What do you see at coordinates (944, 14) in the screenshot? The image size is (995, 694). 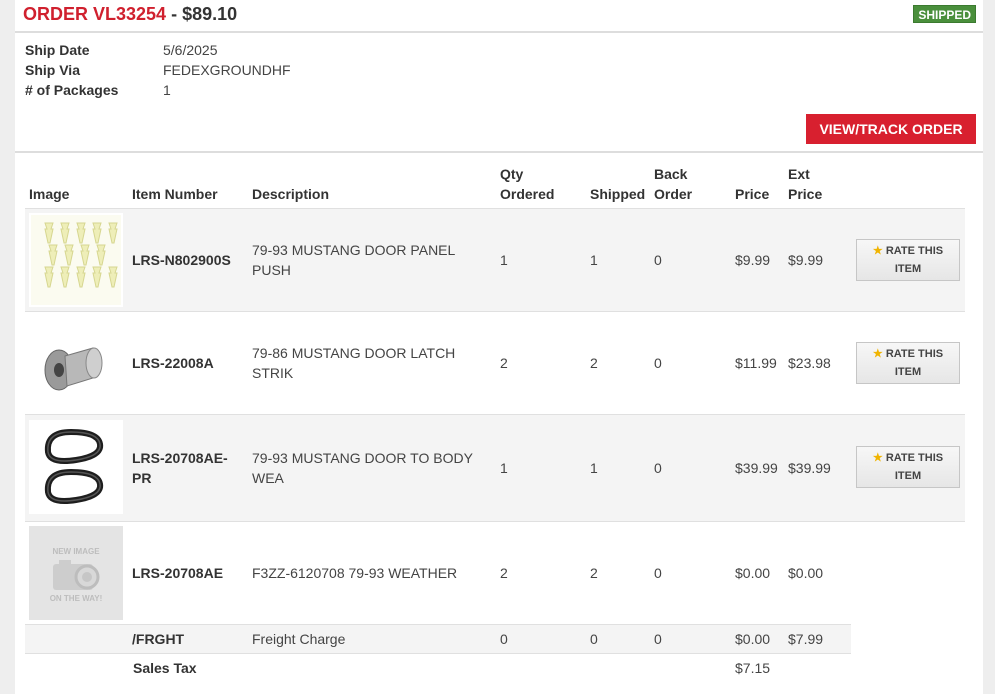 I see `status-badge: SHIPPED` at bounding box center [944, 14].